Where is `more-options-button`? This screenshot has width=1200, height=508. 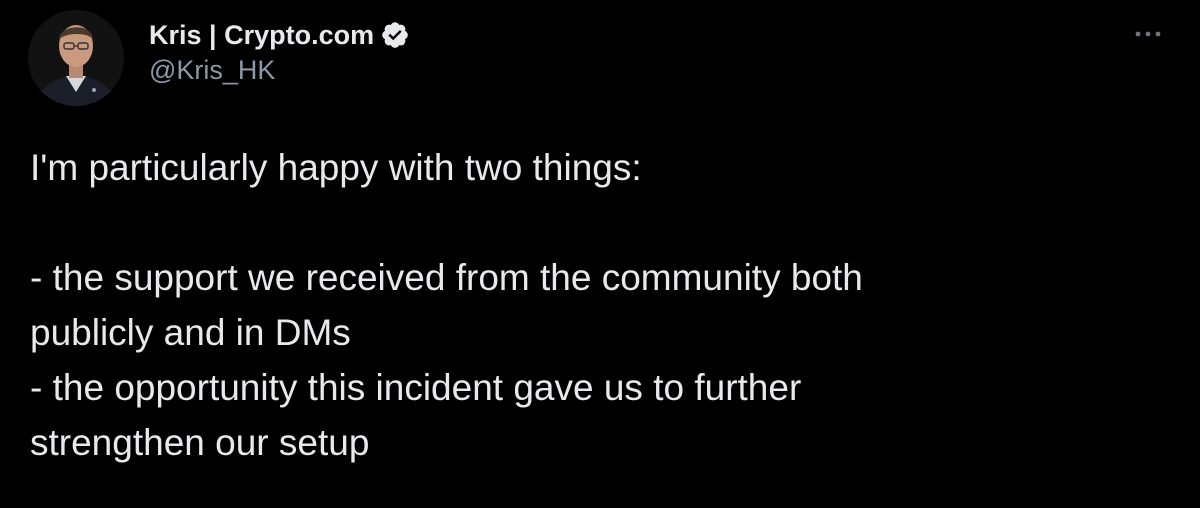 more-options-button is located at coordinates (1148, 34).